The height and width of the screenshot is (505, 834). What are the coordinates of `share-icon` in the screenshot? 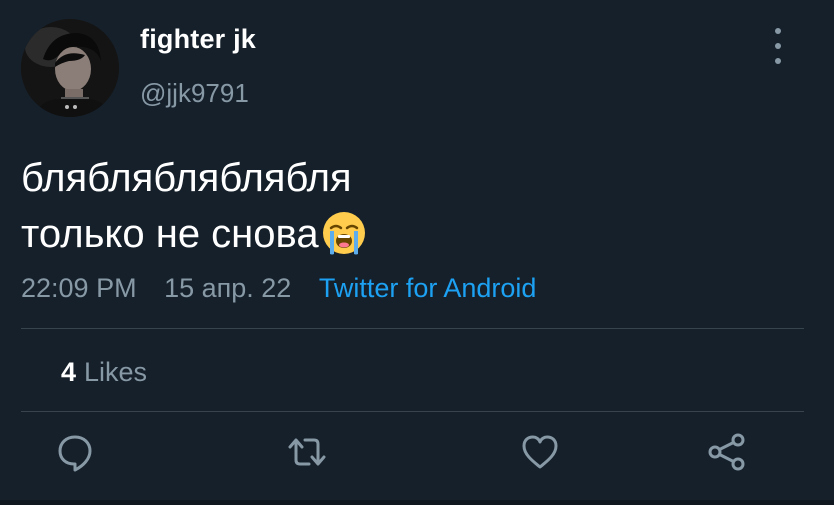 It's located at (726, 452).